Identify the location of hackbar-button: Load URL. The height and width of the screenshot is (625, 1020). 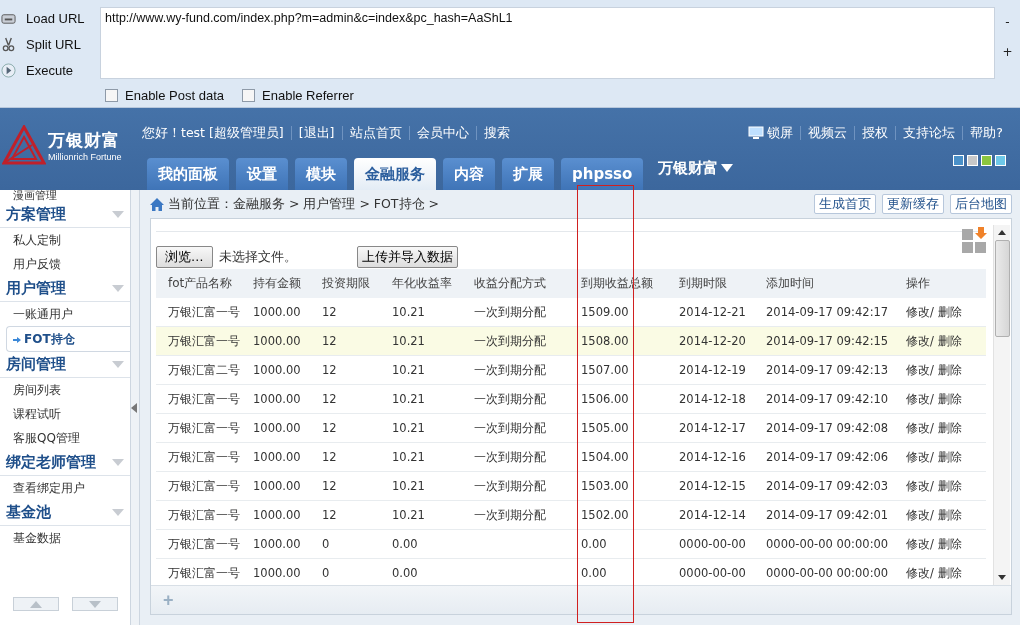
(50, 18).